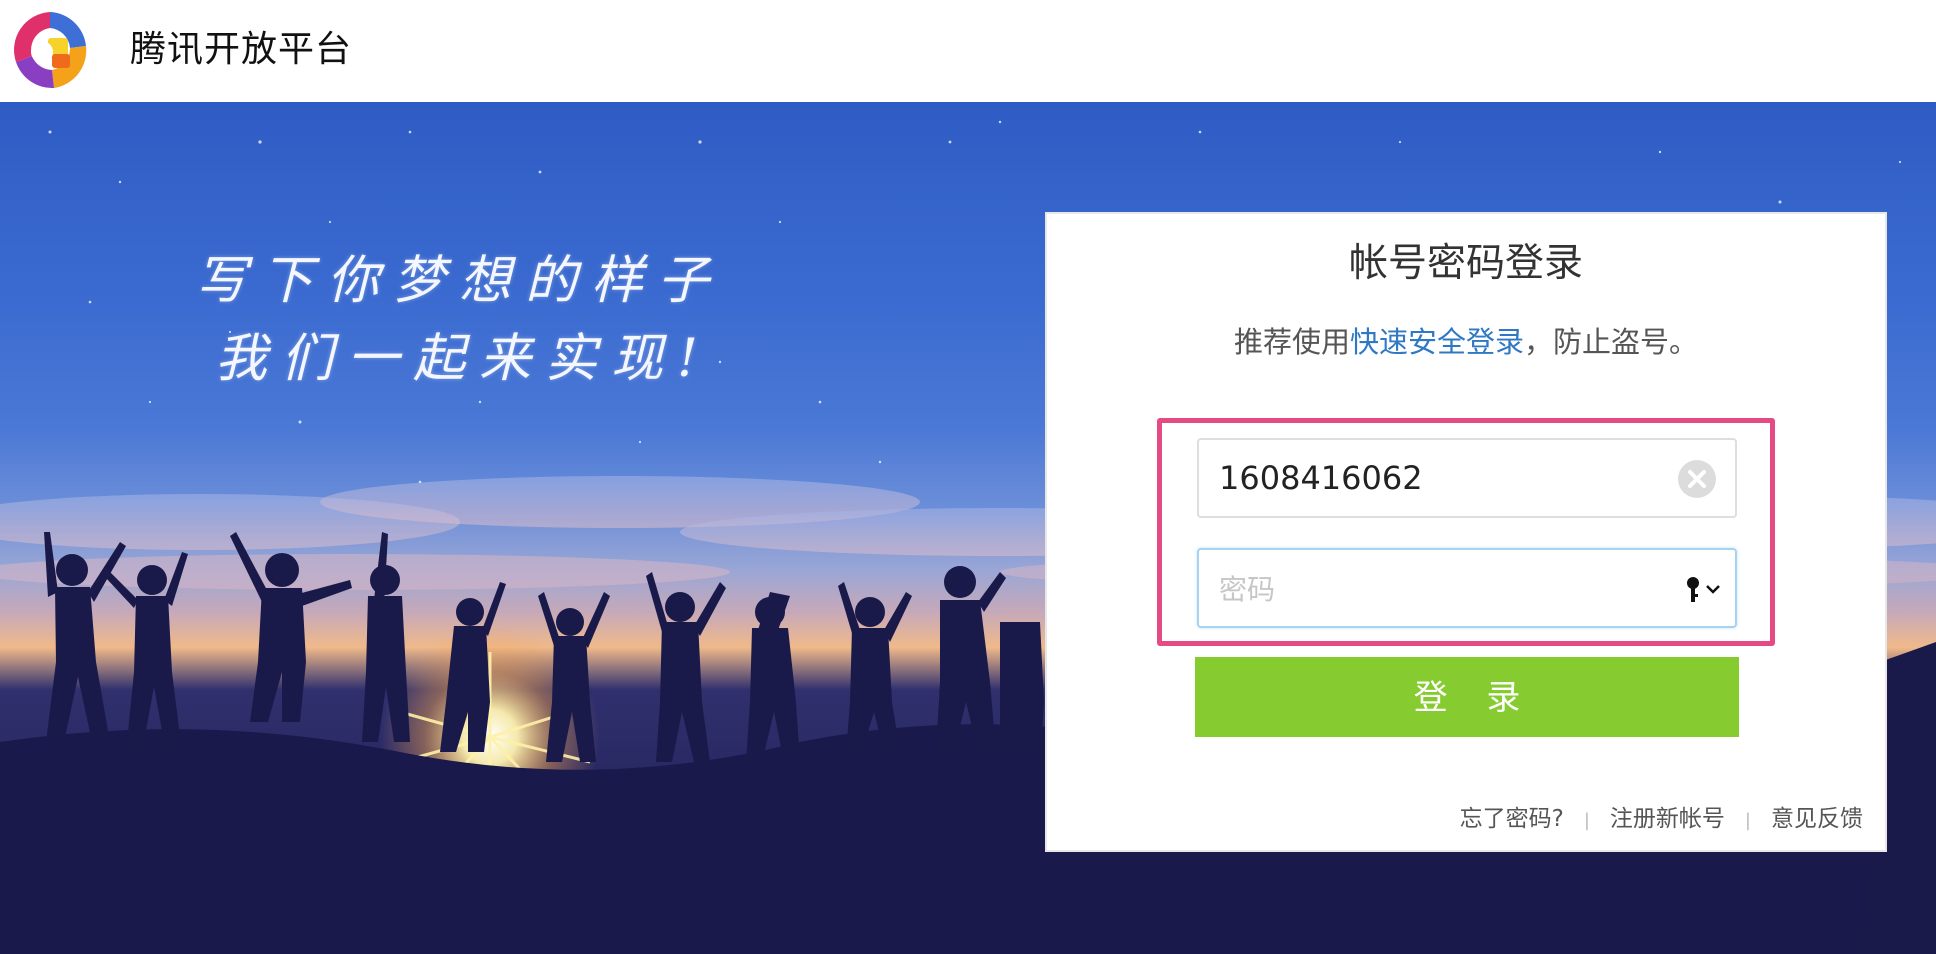 The height and width of the screenshot is (954, 1936). What do you see at coordinates (968, 51) in the screenshot?
I see `top-header: 腾讯开放平台` at bounding box center [968, 51].